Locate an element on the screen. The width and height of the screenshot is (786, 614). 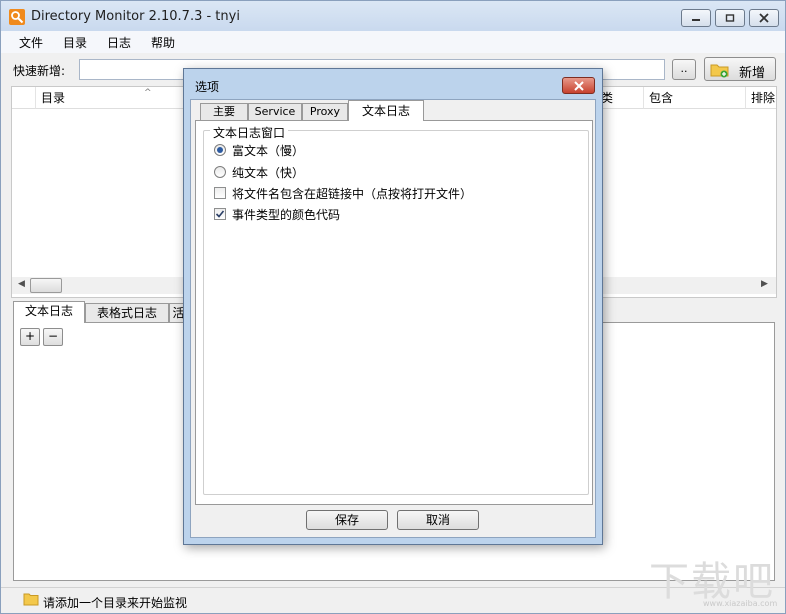
radio-plain-text-label: 纯文本（快） is located at coordinates (268, 173).